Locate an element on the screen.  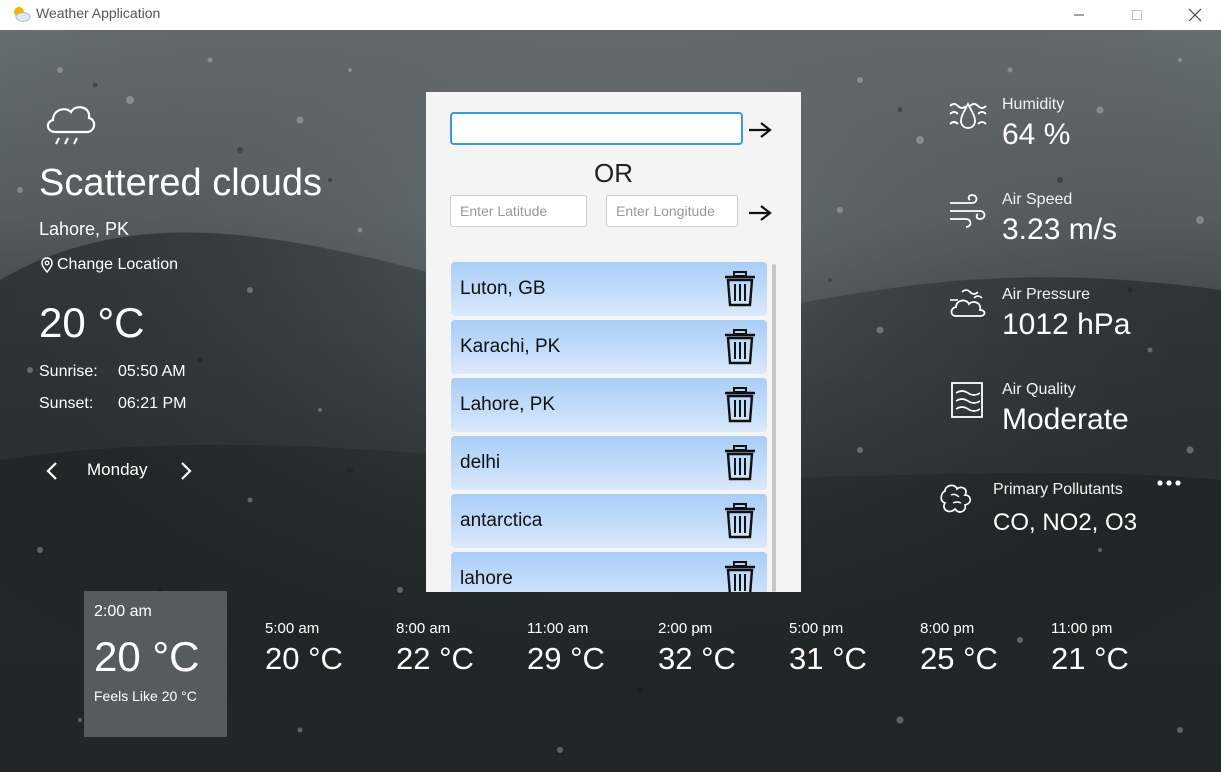
pollutants-icon is located at coordinates (956, 498).